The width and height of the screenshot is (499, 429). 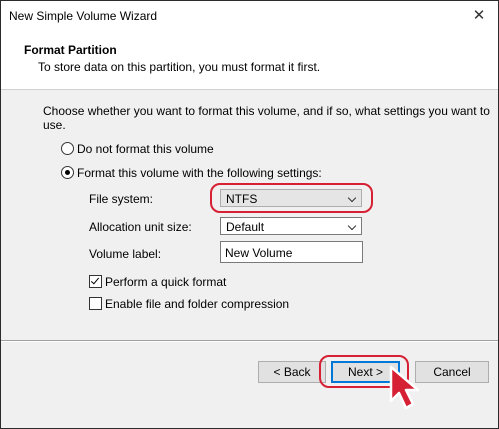 I want to click on title-bar: New Simple Volume Wizard ✕, so click(x=249, y=16).